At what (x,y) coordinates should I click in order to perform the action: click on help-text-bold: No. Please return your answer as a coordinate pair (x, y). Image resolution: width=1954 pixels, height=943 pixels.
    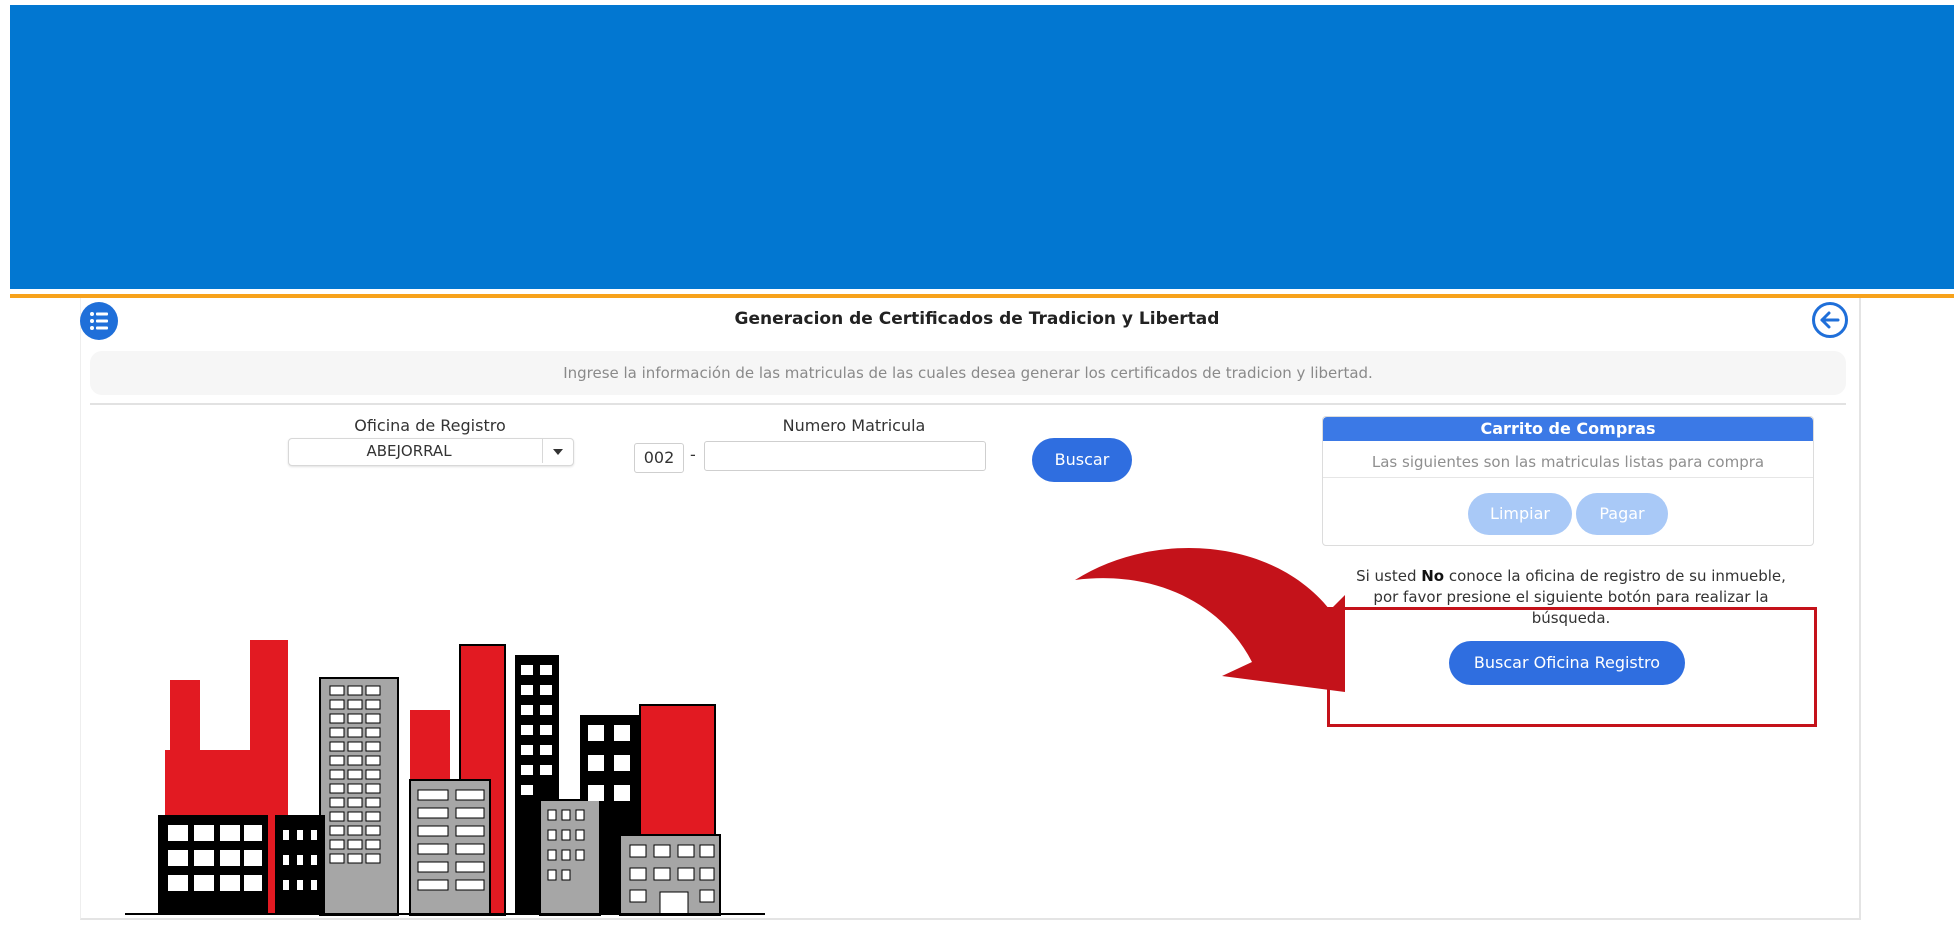
    Looking at the image, I should click on (1433, 576).